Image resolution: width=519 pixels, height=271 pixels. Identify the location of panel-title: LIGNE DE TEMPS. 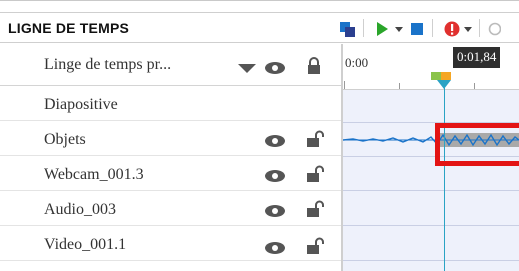
(69, 28).